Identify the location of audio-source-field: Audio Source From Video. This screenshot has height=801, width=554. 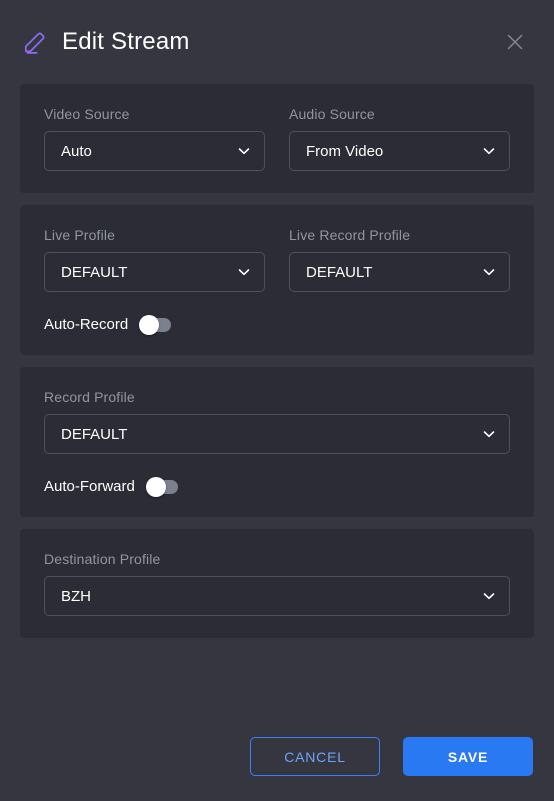
(399, 138).